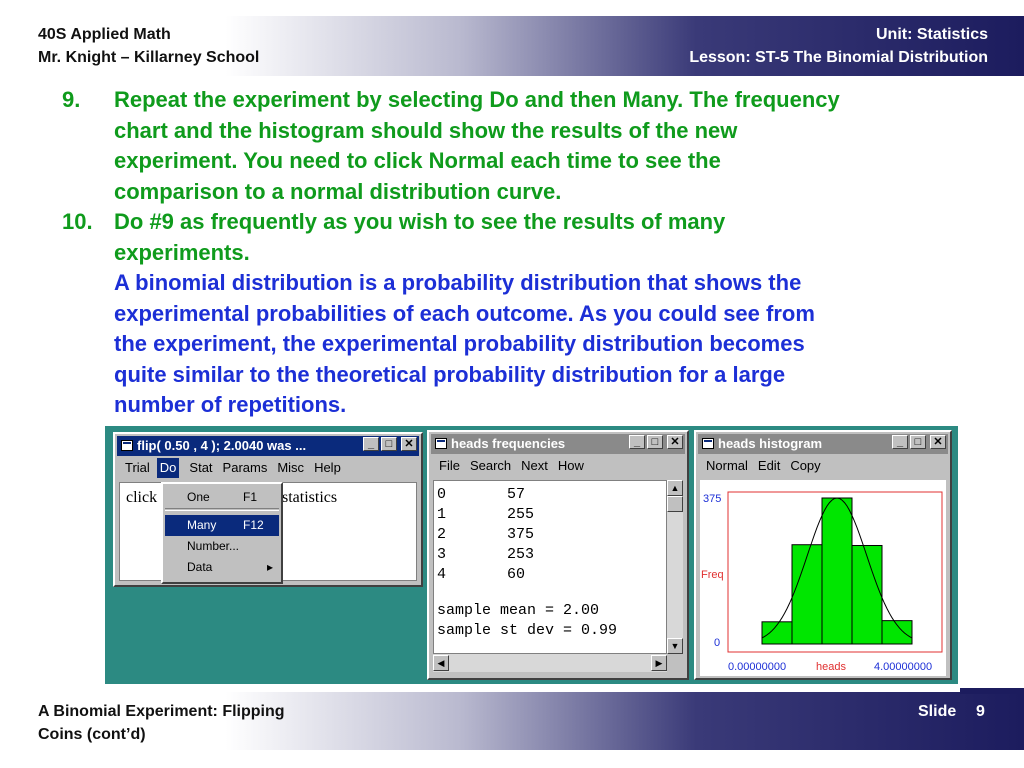 The image size is (1024, 768). What do you see at coordinates (903, 667) in the screenshot?
I see `x-max-label: 4.00000000` at bounding box center [903, 667].